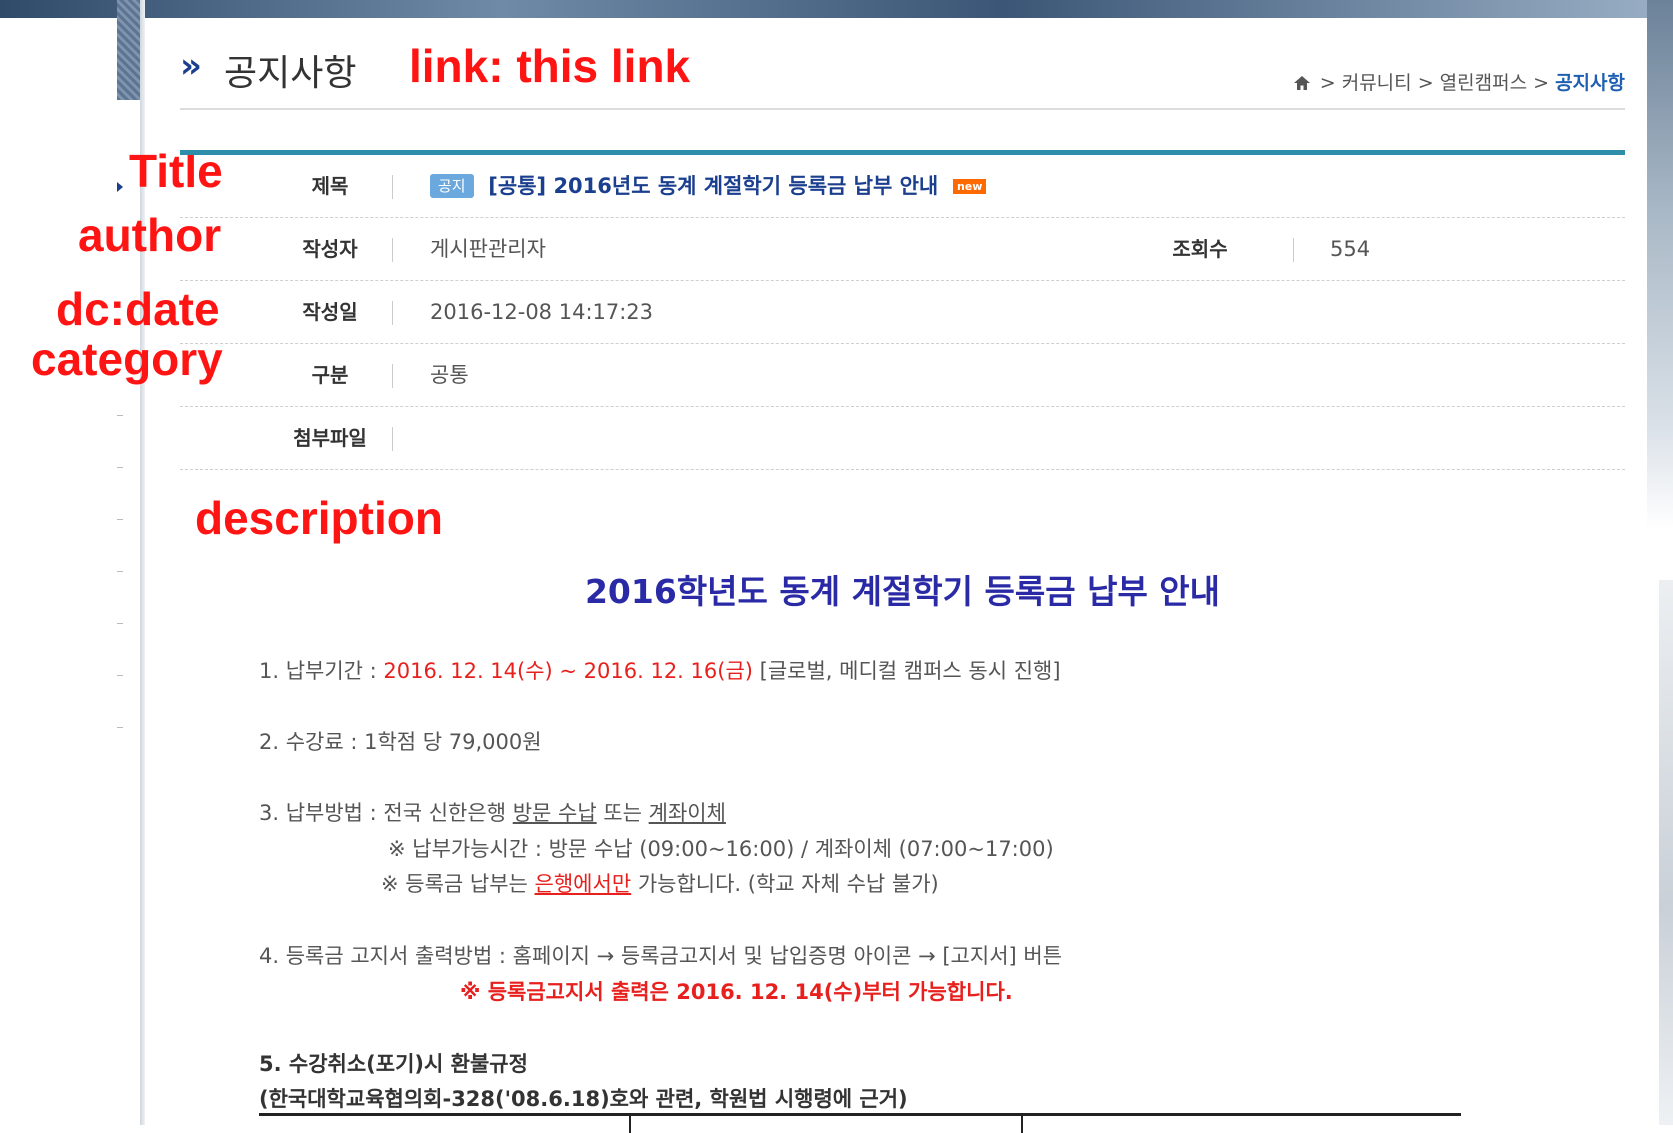 This screenshot has height=1133, width=1673. Describe the element at coordinates (321, 671) in the screenshot. I see `p1-prefix: 1. 납부기간 :` at that location.